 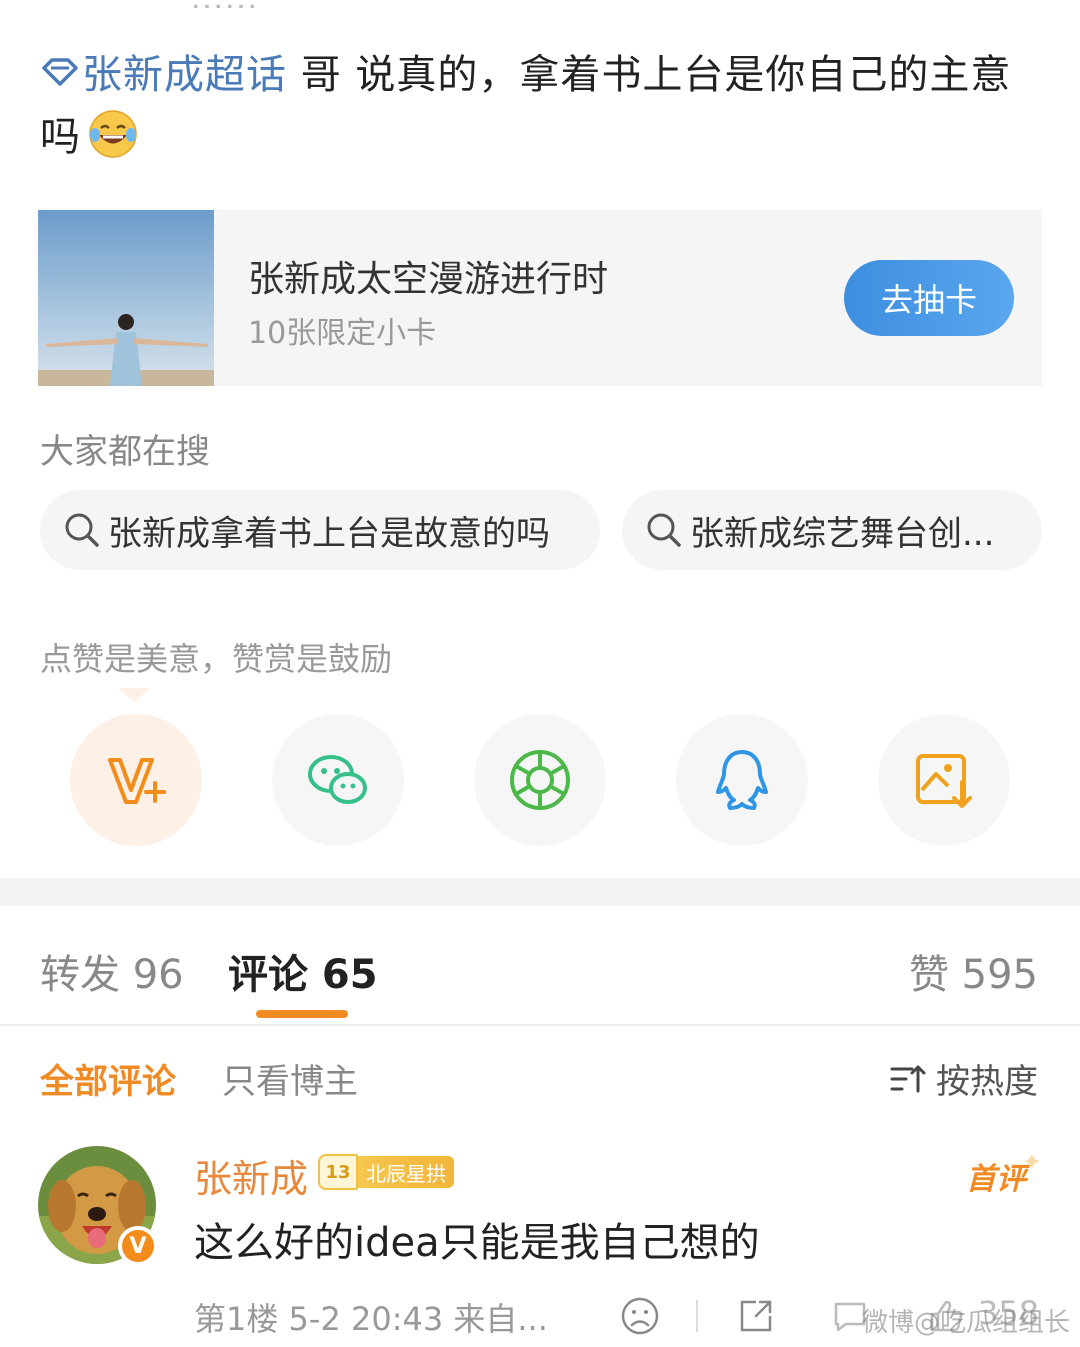 What do you see at coordinates (251, 1175) in the screenshot?
I see `commenter-name: 张新成` at bounding box center [251, 1175].